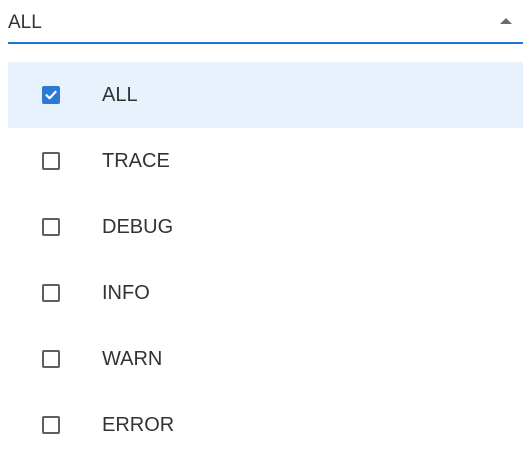 This screenshot has width=523, height=458. Describe the element at coordinates (265, 95) in the screenshot. I see `option-all: ALL` at that location.